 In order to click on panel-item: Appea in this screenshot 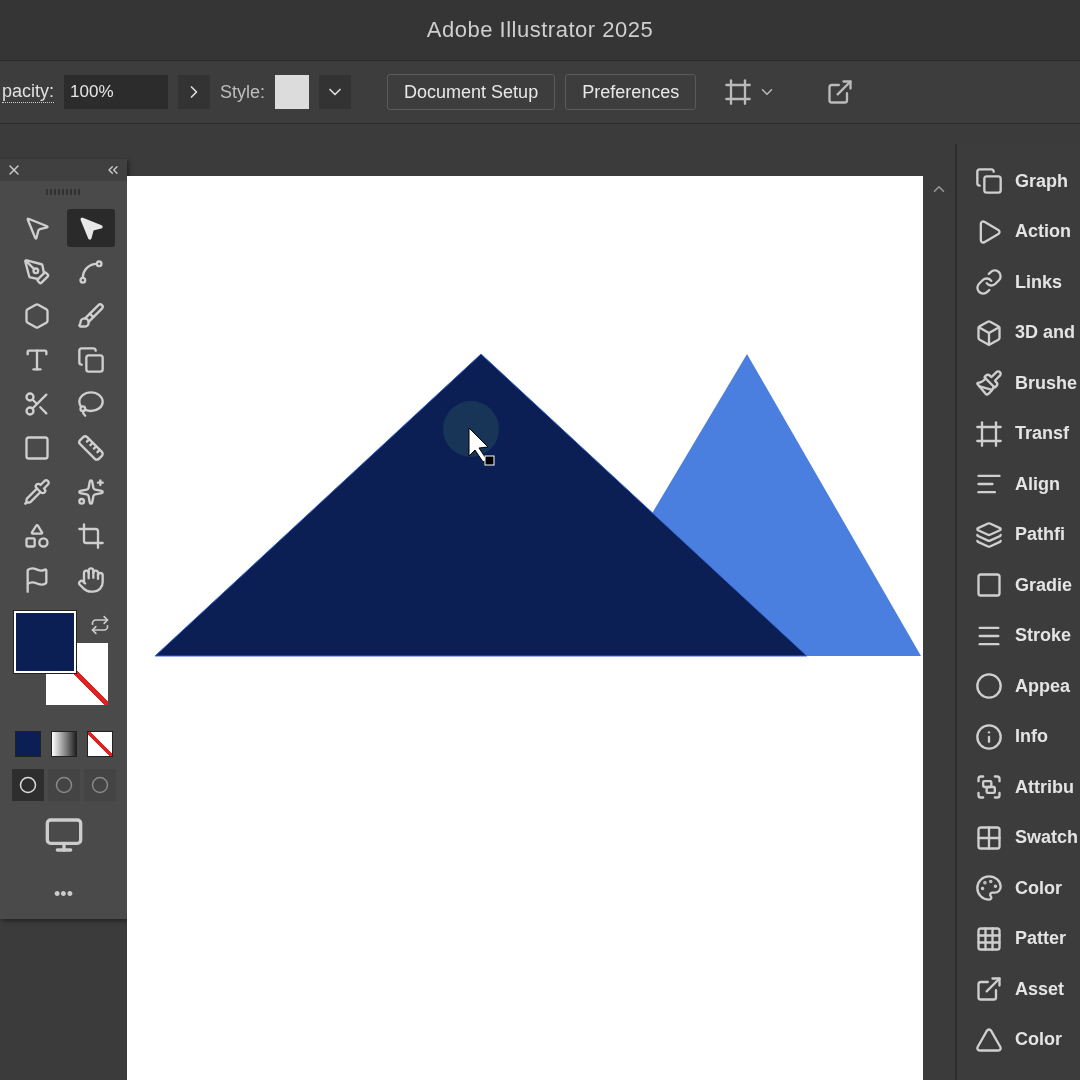, I will do `click(1018, 686)`.